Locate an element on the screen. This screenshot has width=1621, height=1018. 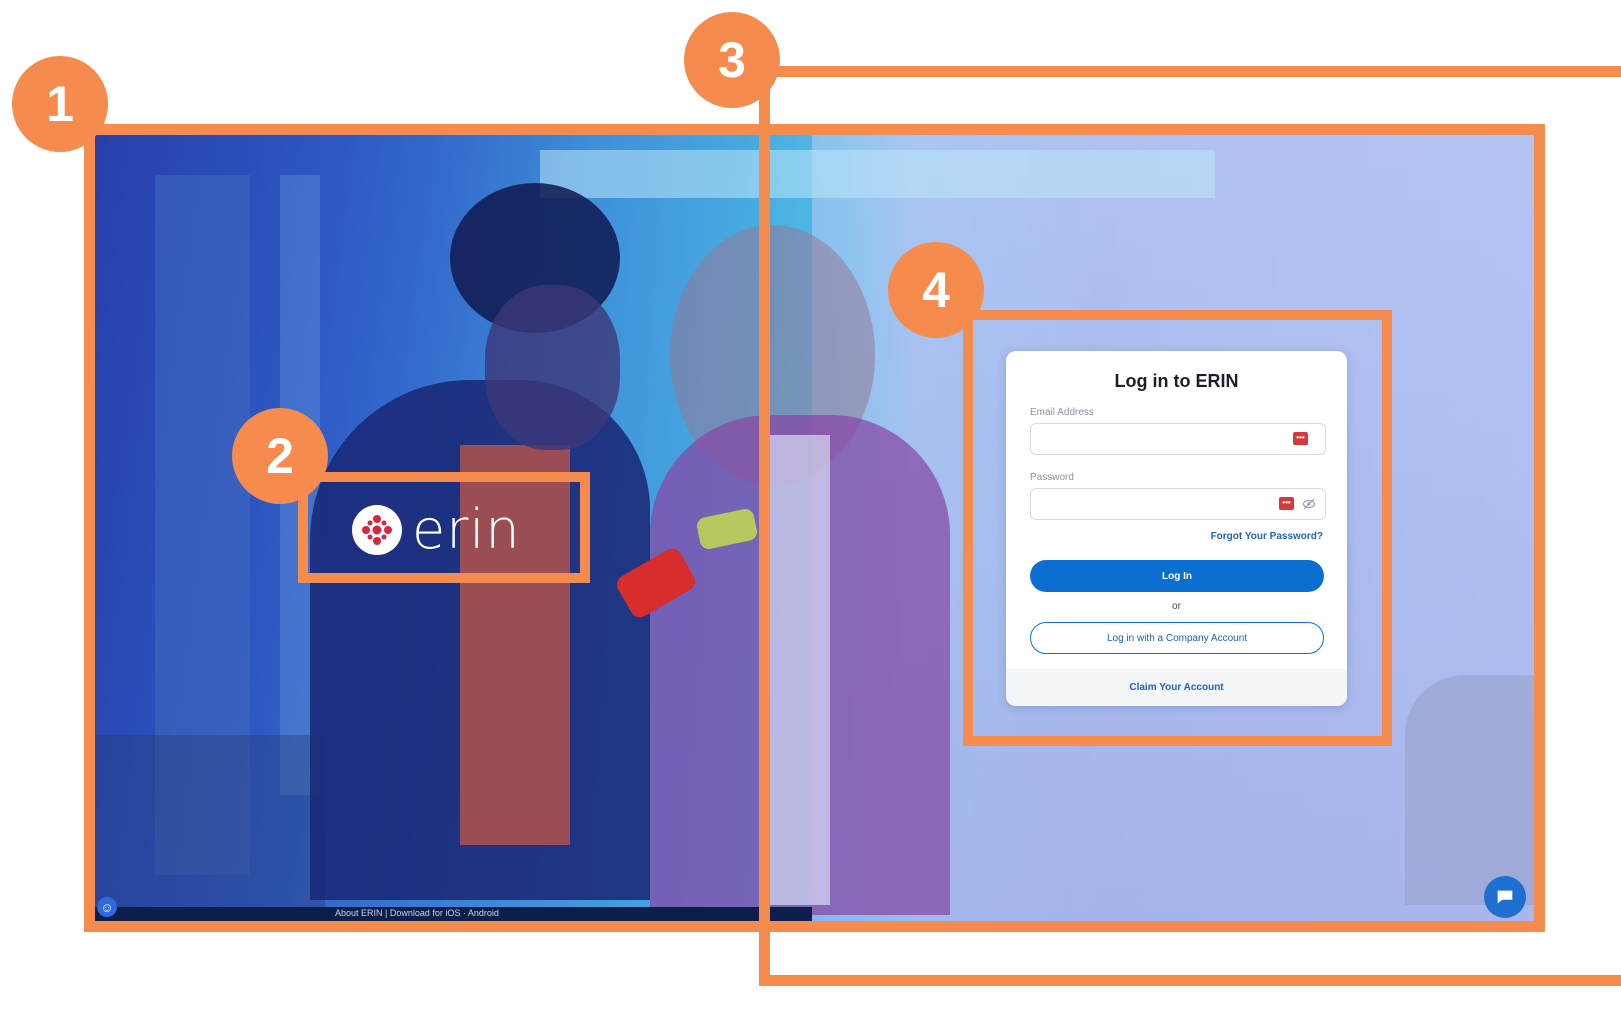
annotation-badge-1: 1 is located at coordinates (60, 104).